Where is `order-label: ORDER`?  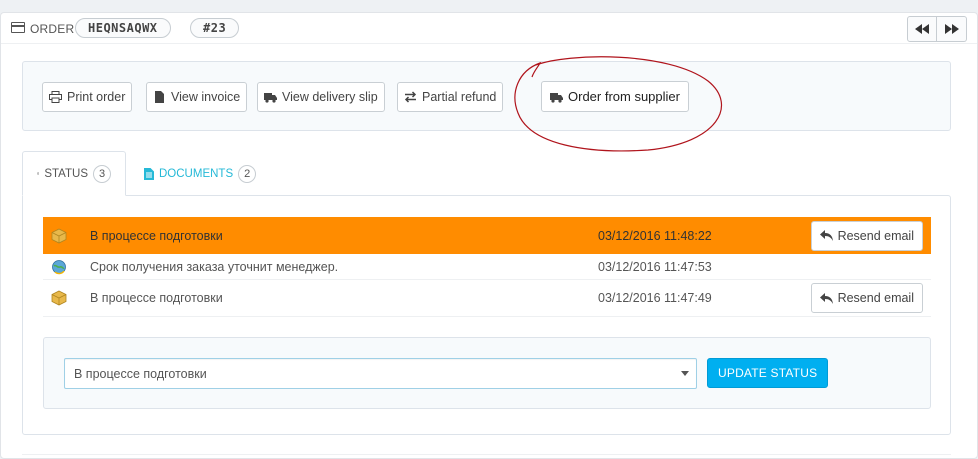
order-label: ORDER is located at coordinates (52, 29).